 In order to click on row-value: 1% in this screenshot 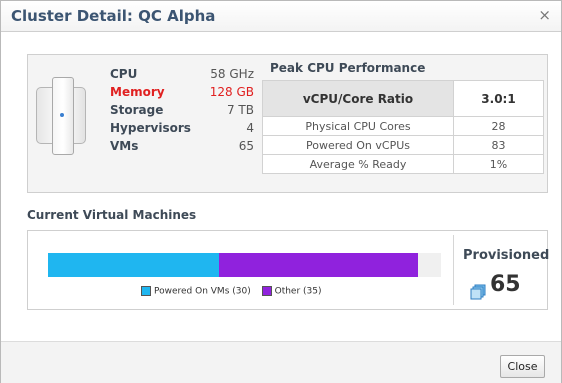, I will do `click(498, 164)`.